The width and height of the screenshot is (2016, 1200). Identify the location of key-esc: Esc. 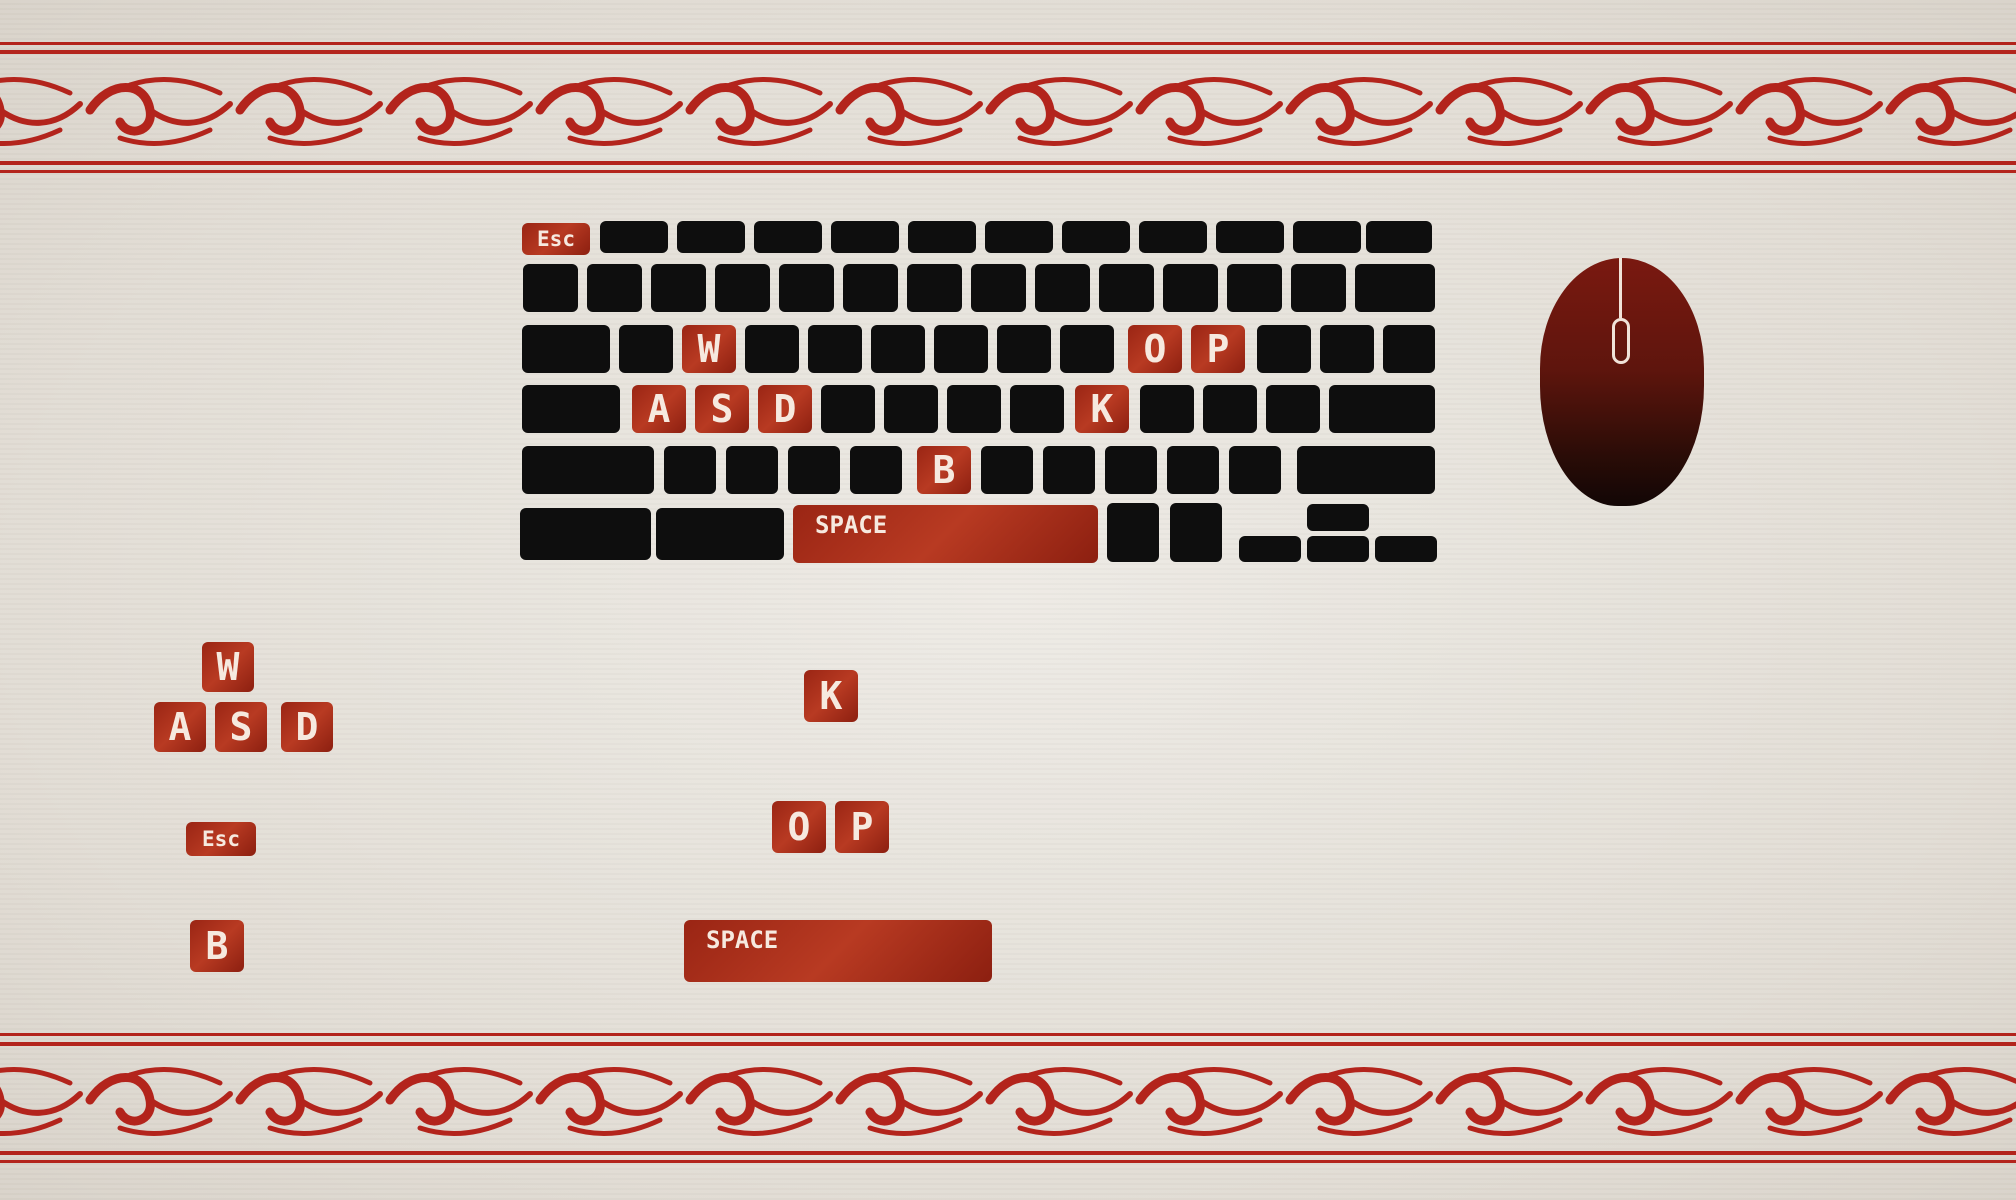
(556, 239).